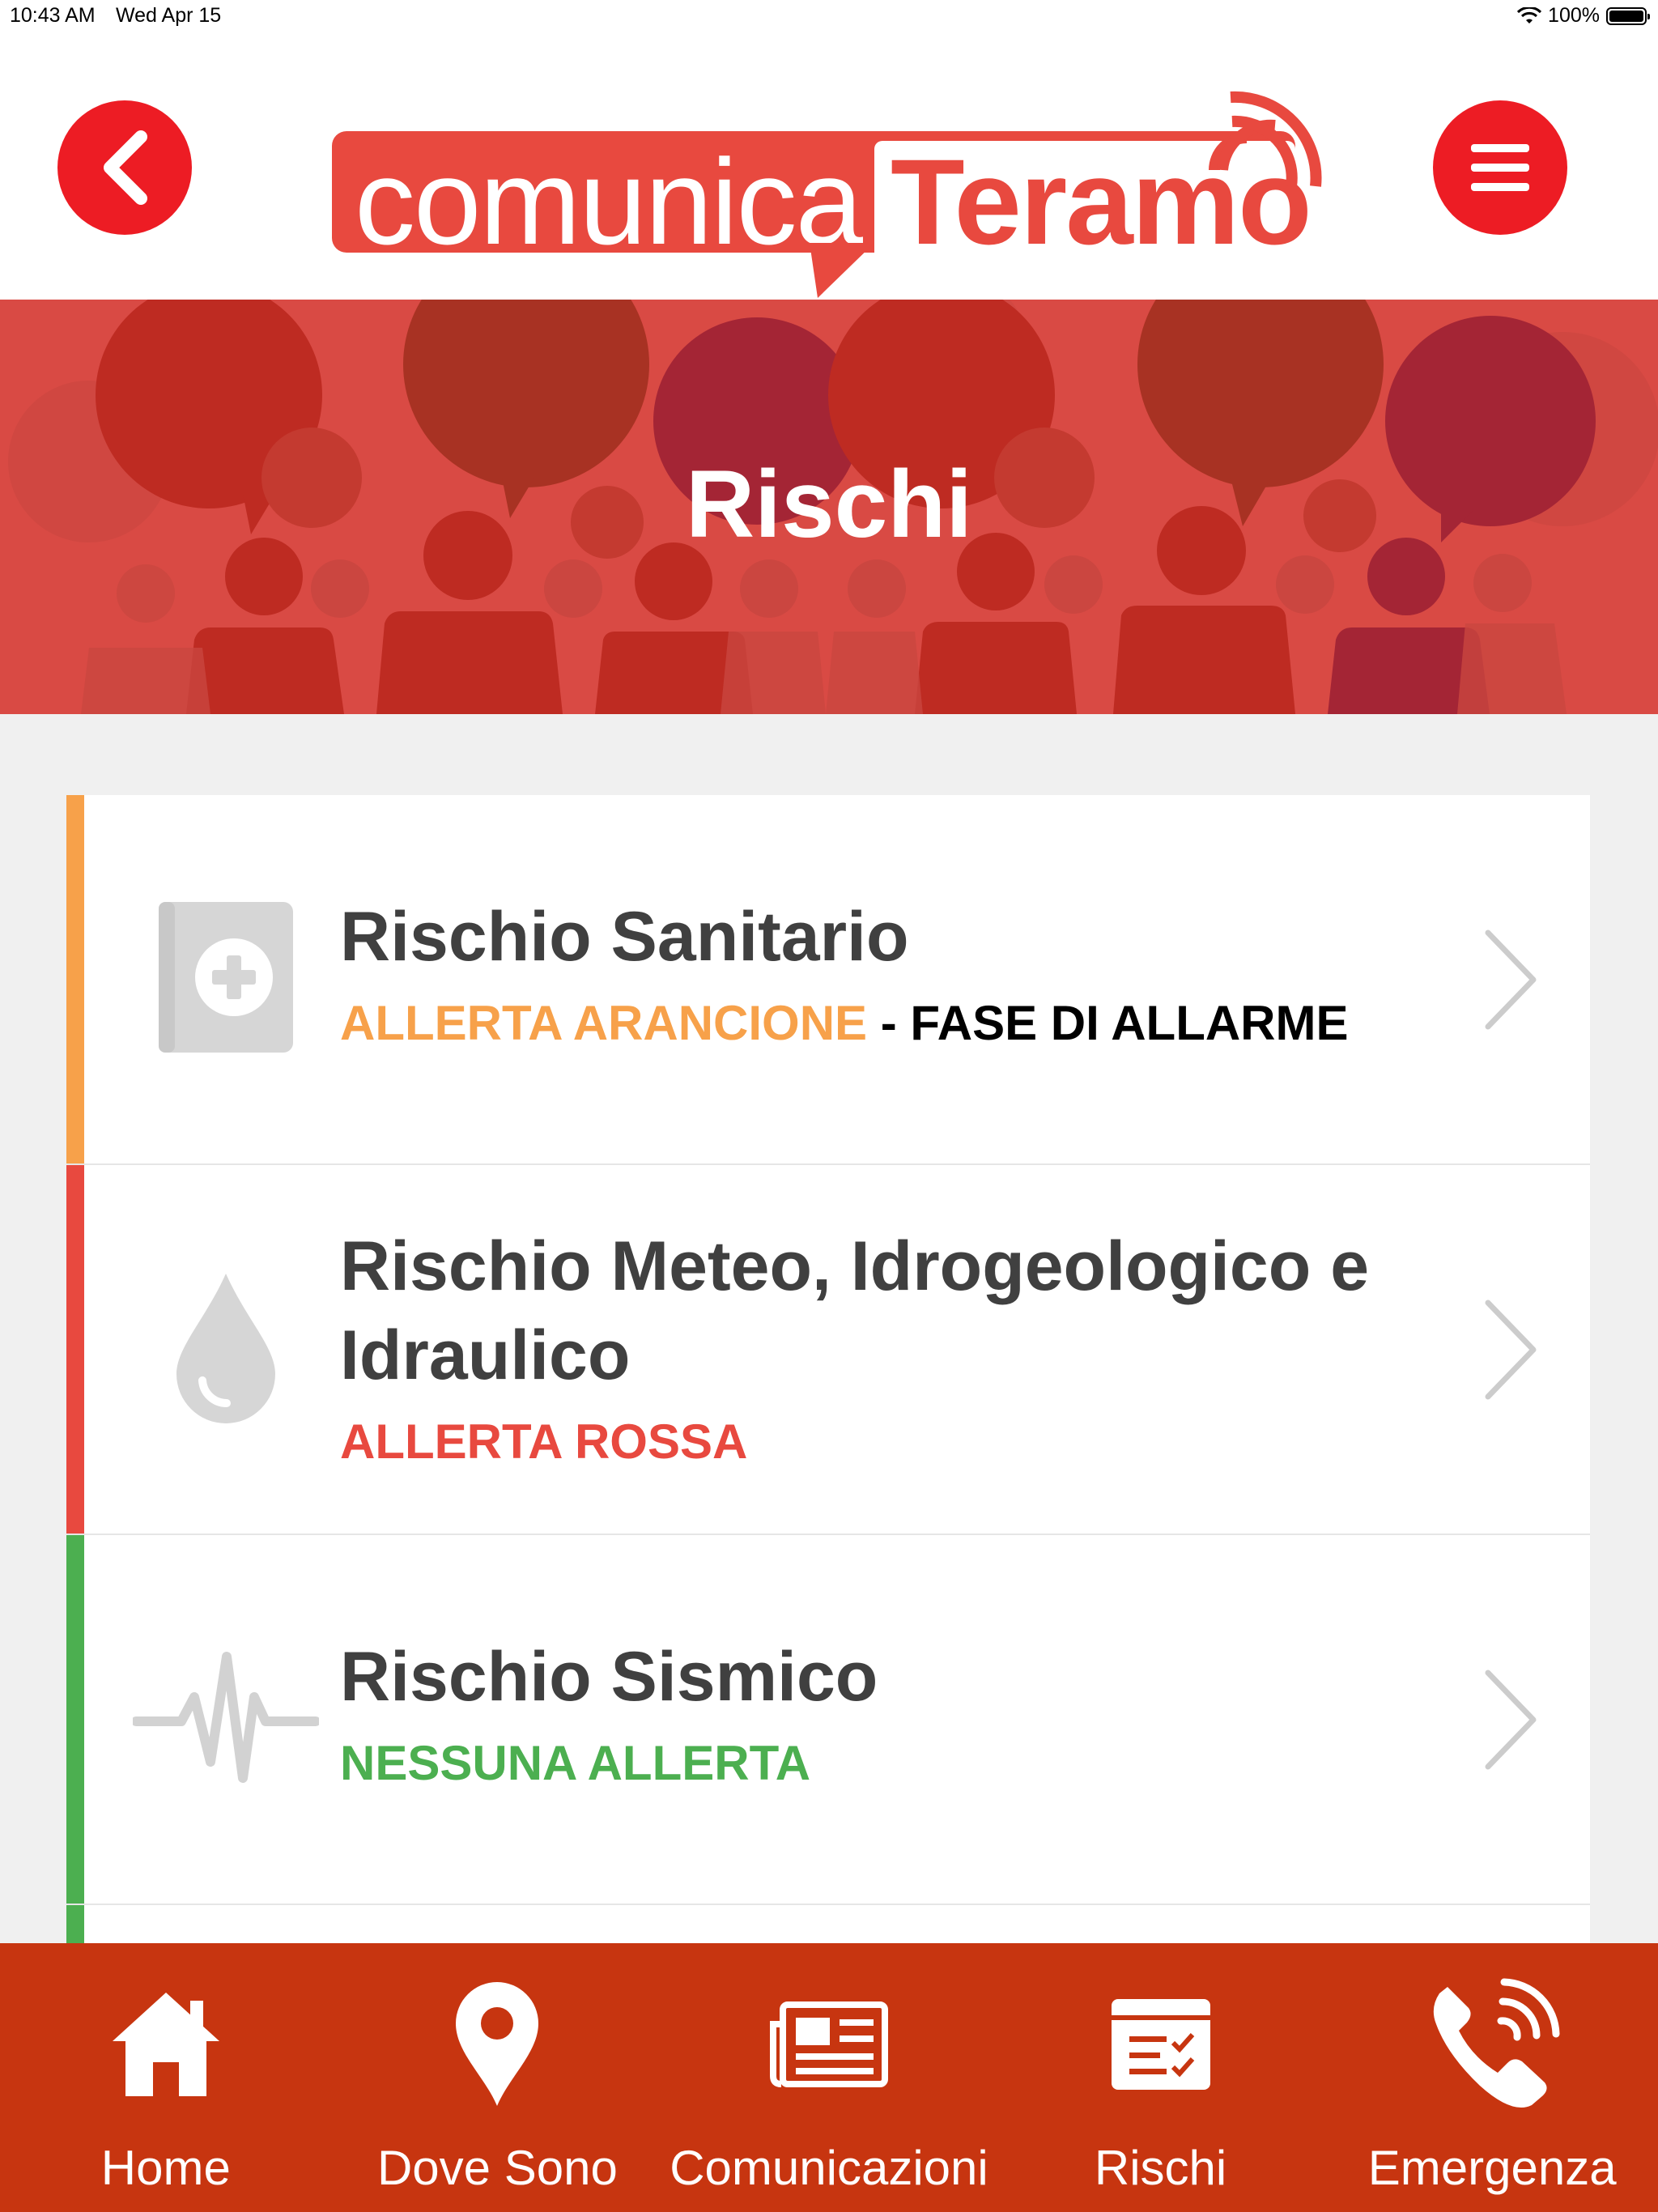 The image size is (1658, 2212). Describe the element at coordinates (1628, 16) in the screenshot. I see `battery-icon` at that location.